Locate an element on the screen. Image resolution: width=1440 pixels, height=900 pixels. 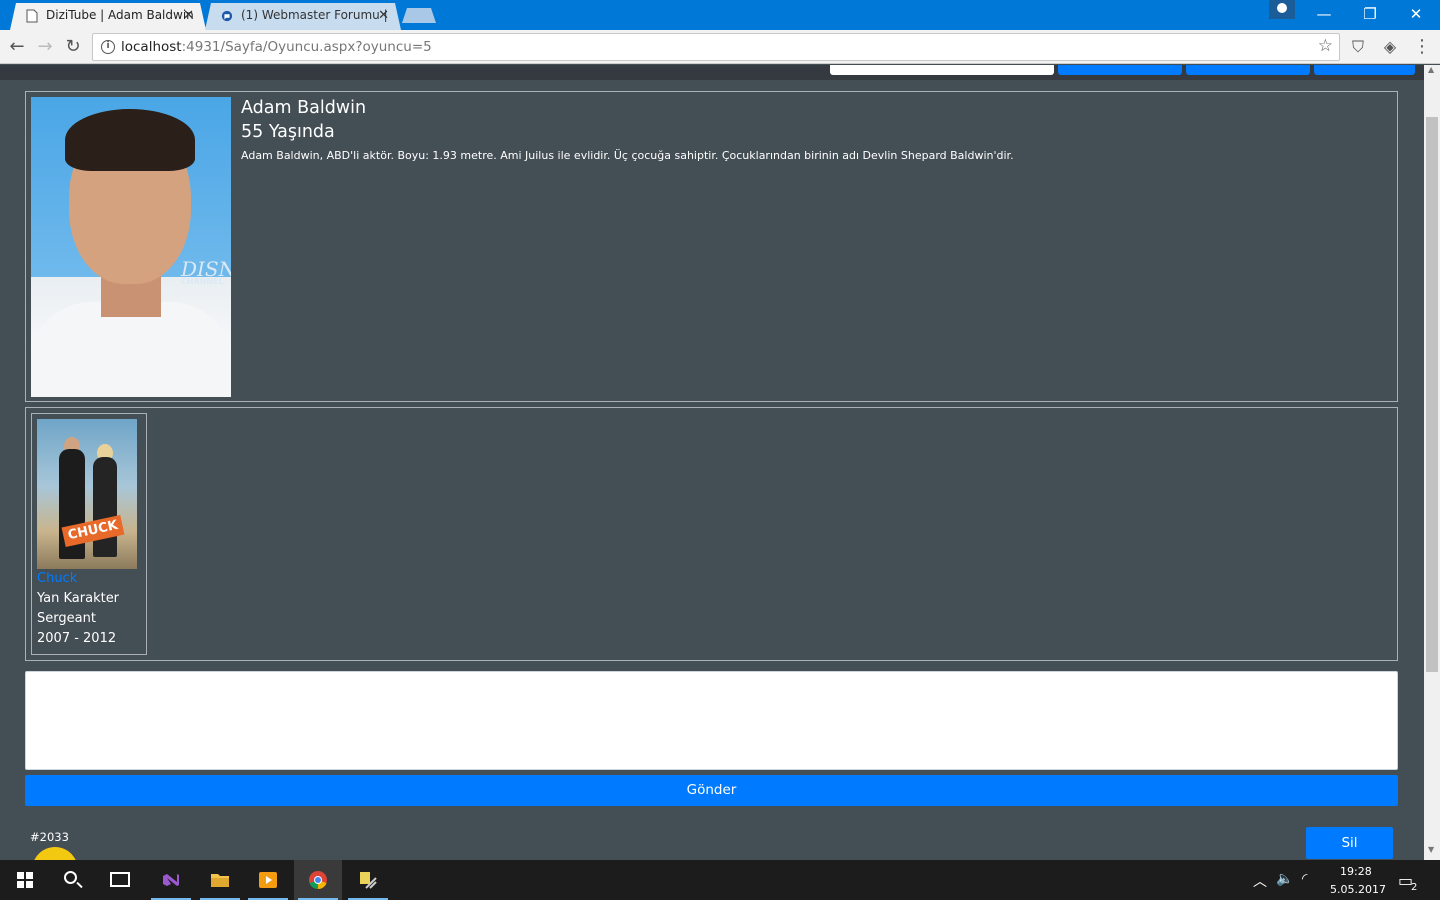
tab-webmaster-forumu: (1) Webmaster Forumu | ✕ is located at coordinates (303, 16).